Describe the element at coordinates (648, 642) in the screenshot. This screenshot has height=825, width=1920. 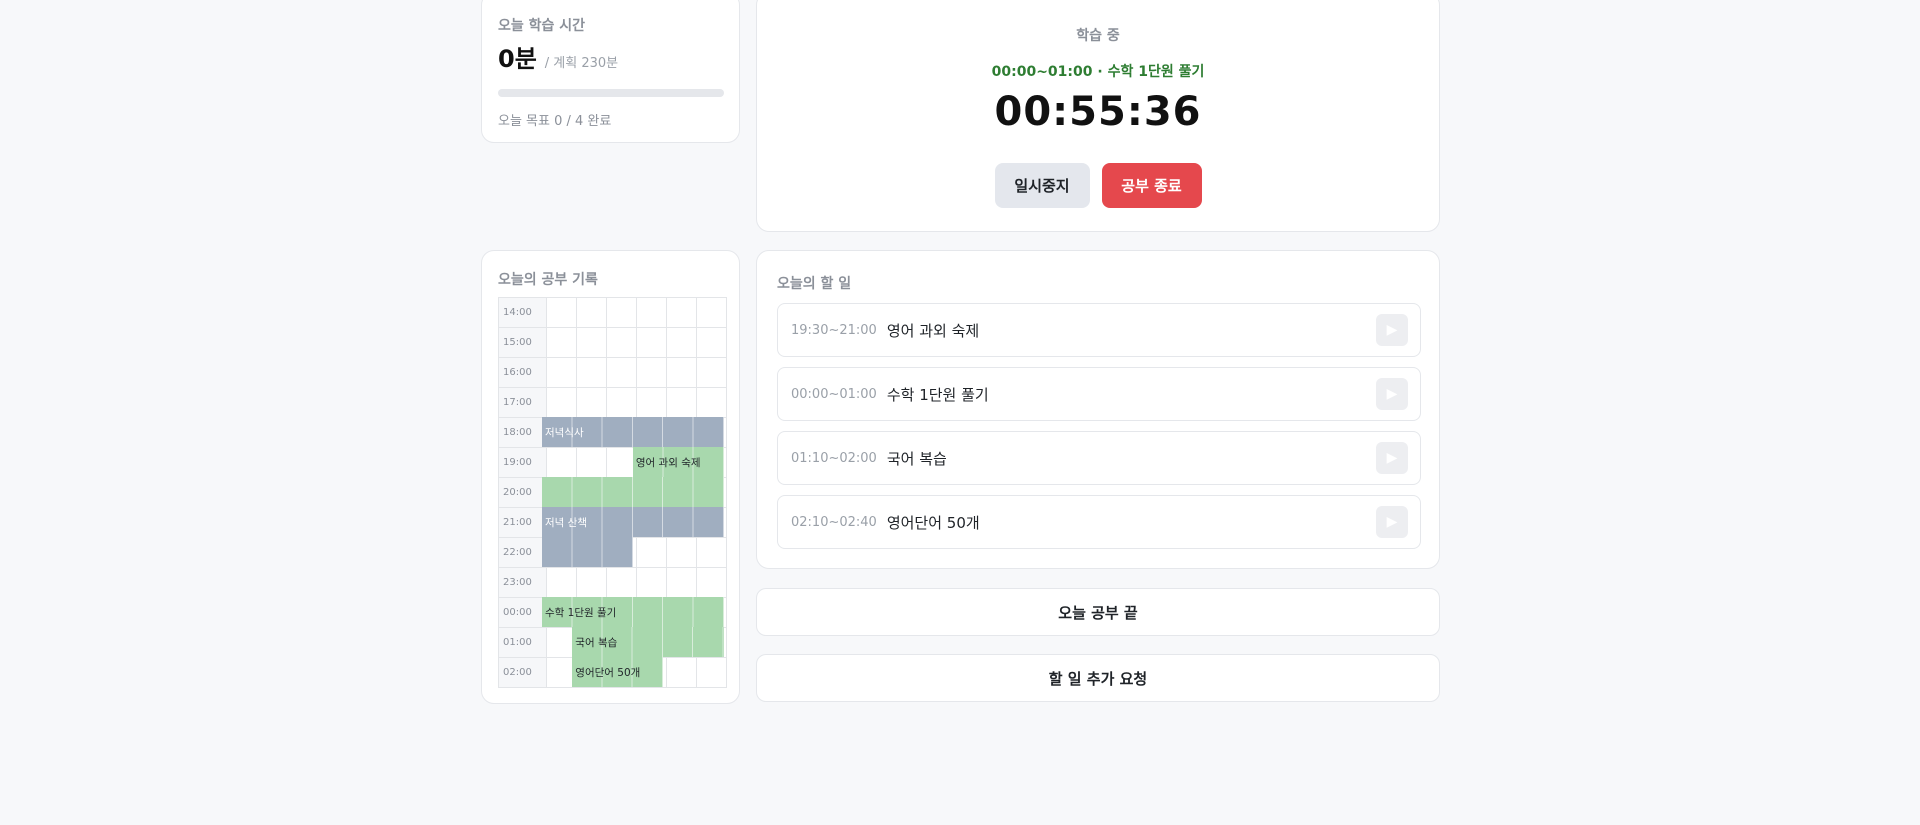
I see `study-block: 국어 복습` at that location.